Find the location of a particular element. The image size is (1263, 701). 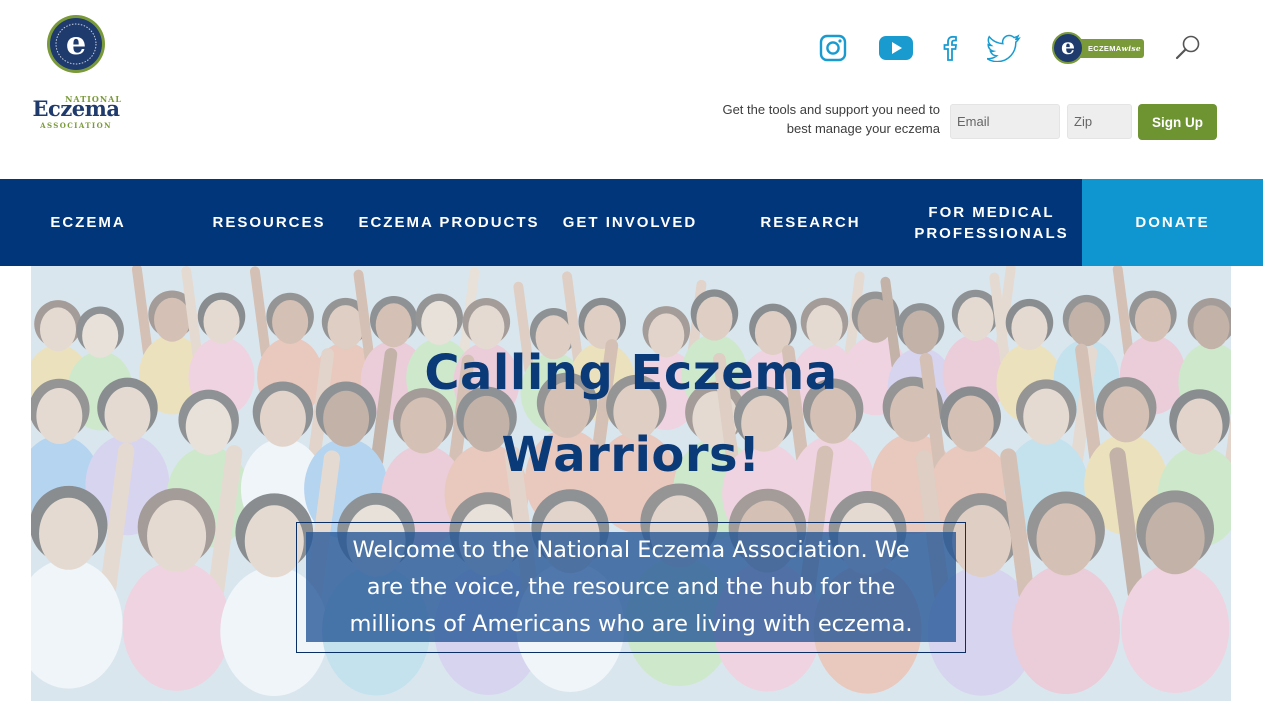

email-field is located at coordinates (1005, 121).